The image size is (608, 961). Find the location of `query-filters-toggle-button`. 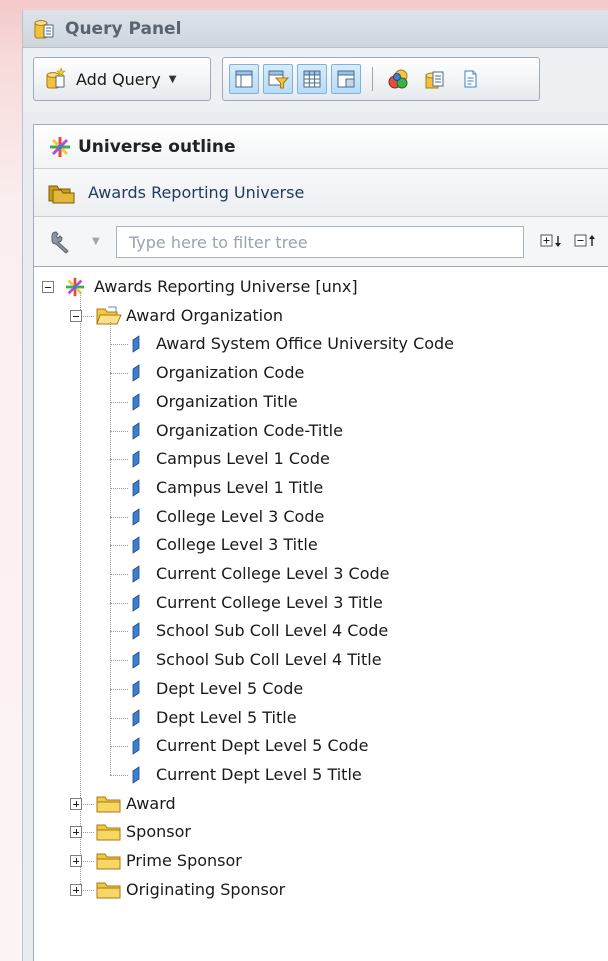

query-filters-toggle-button is located at coordinates (278, 79).